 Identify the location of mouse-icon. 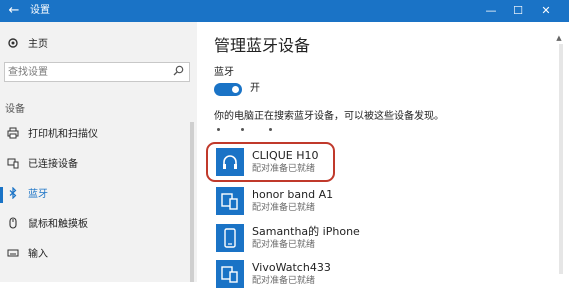
(13, 224).